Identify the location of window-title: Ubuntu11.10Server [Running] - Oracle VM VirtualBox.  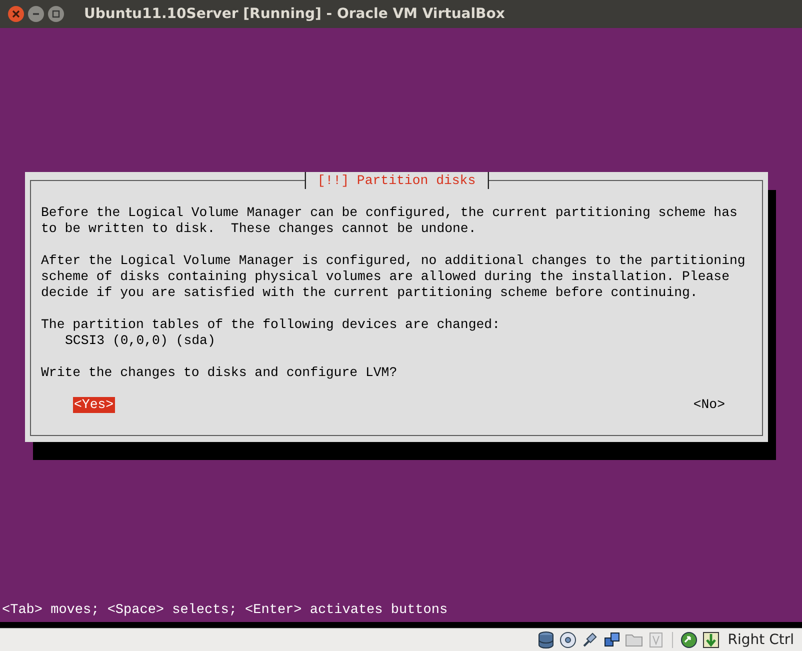
(294, 14).